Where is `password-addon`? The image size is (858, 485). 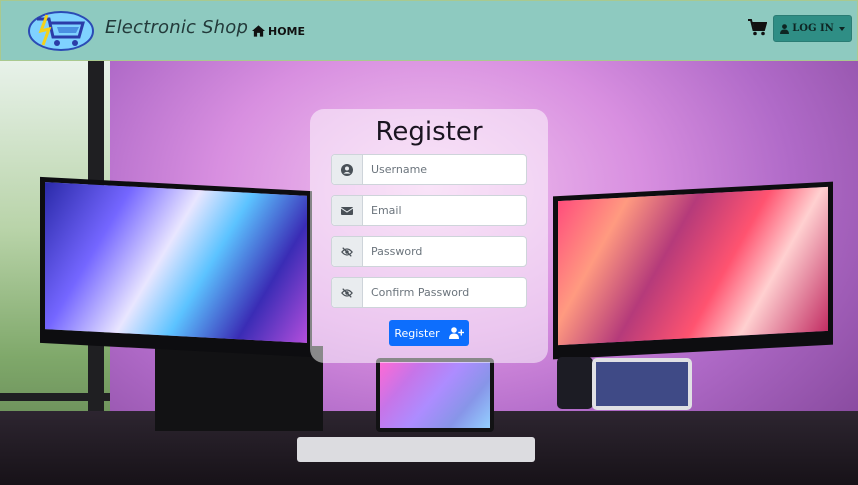 password-addon is located at coordinates (347, 251).